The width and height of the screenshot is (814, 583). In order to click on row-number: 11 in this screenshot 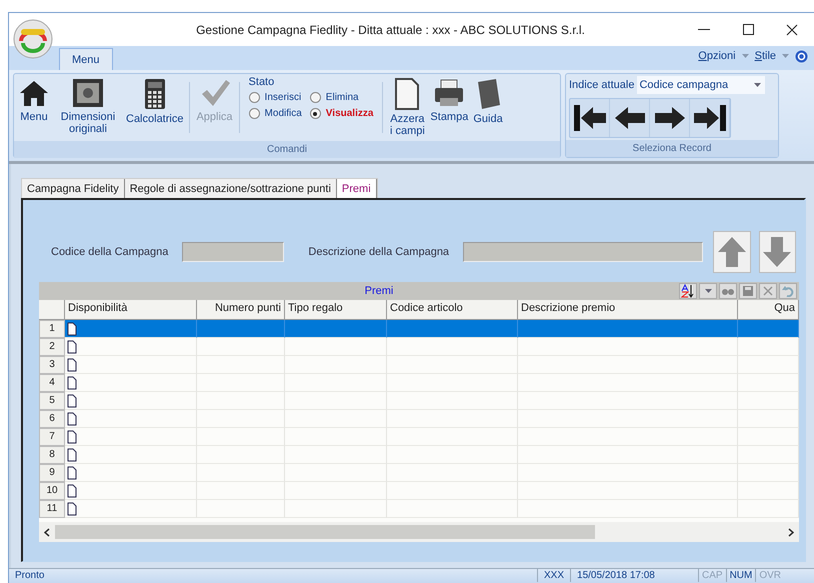, I will do `click(52, 509)`.